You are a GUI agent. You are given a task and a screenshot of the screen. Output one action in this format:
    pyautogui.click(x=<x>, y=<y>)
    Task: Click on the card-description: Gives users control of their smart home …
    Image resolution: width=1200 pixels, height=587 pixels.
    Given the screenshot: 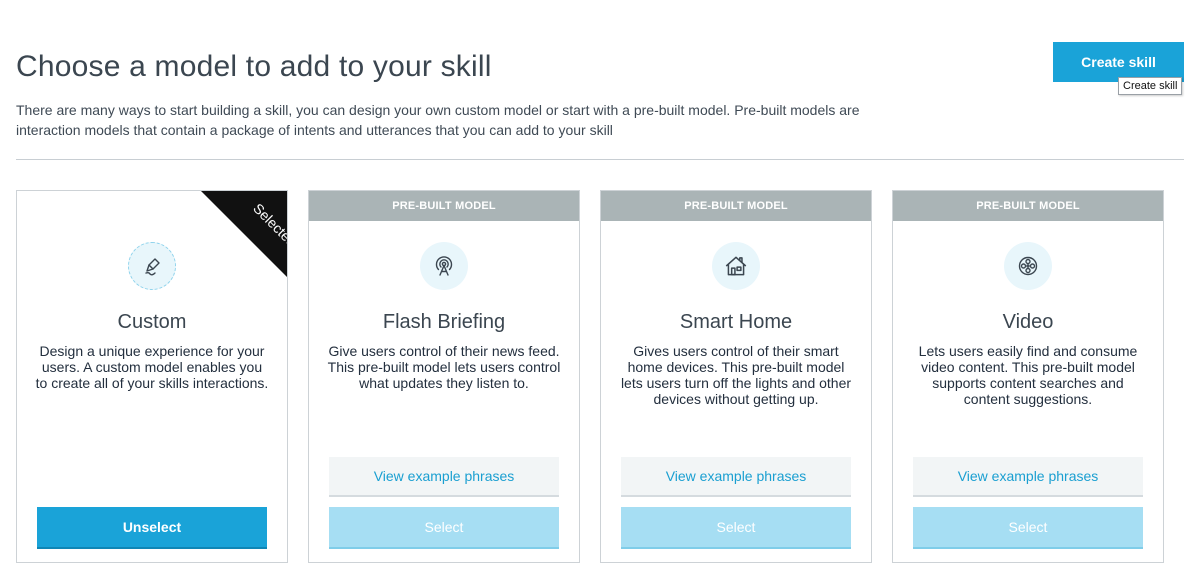 What is the action you would take?
    pyautogui.click(x=736, y=375)
    